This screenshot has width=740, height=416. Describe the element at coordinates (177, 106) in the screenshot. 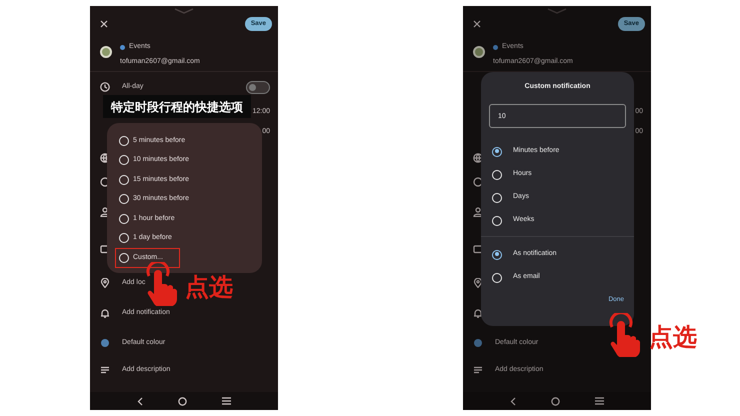

I see `caption-banner: 特定时段行程的快捷选项` at that location.